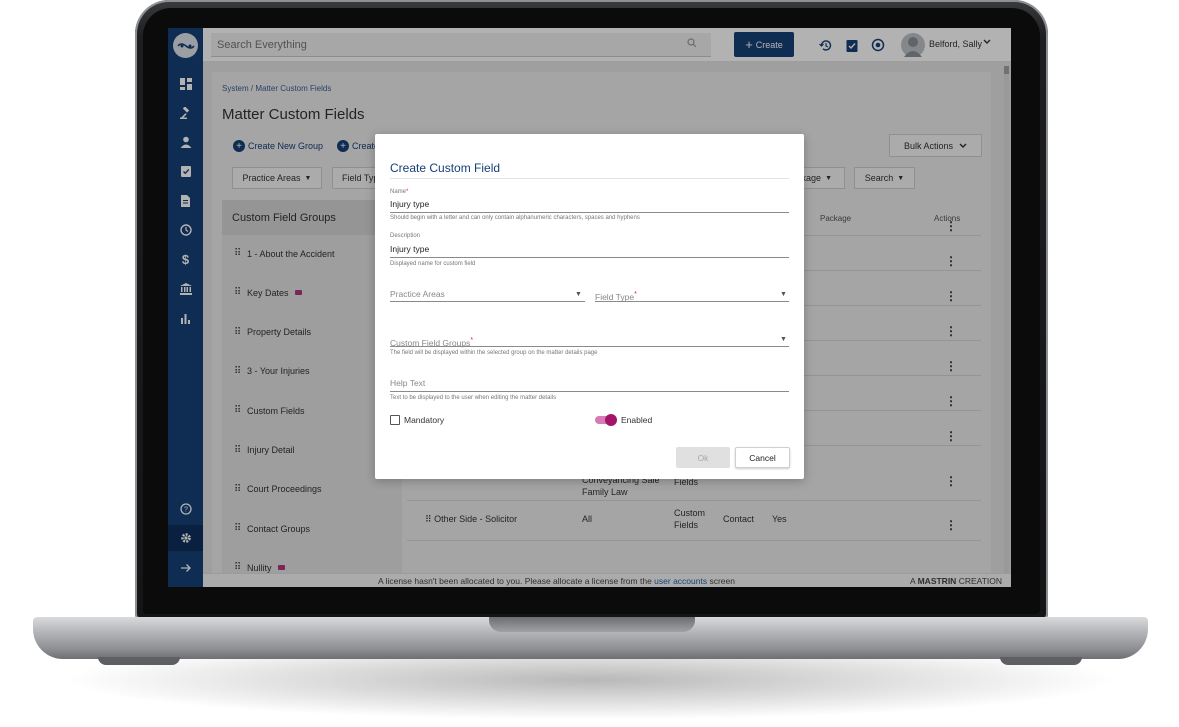 The width and height of the screenshot is (1179, 727). Describe the element at coordinates (417, 294) in the screenshot. I see `practice-areas-select: Practice Areas` at that location.